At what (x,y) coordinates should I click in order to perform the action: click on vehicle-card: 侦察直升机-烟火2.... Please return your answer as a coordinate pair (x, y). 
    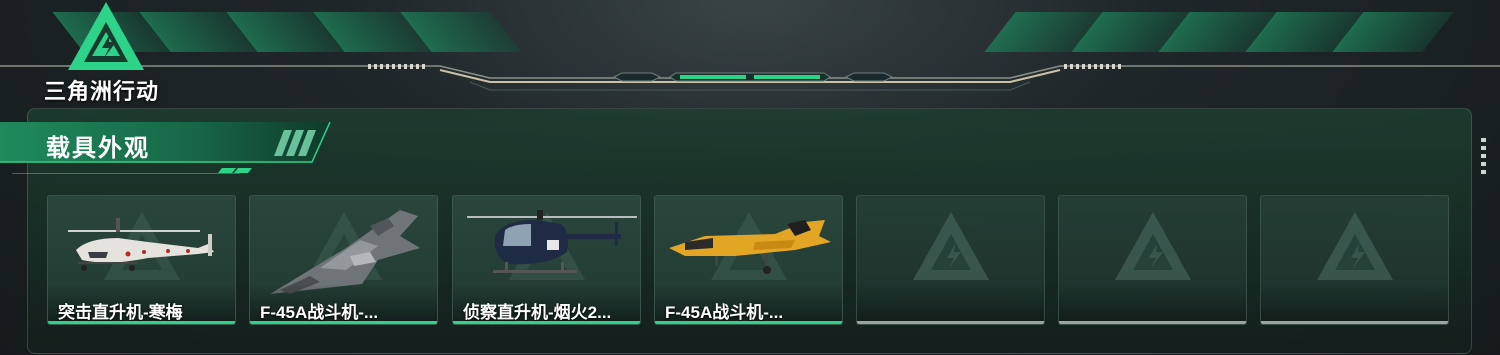
    Looking at the image, I should click on (546, 260).